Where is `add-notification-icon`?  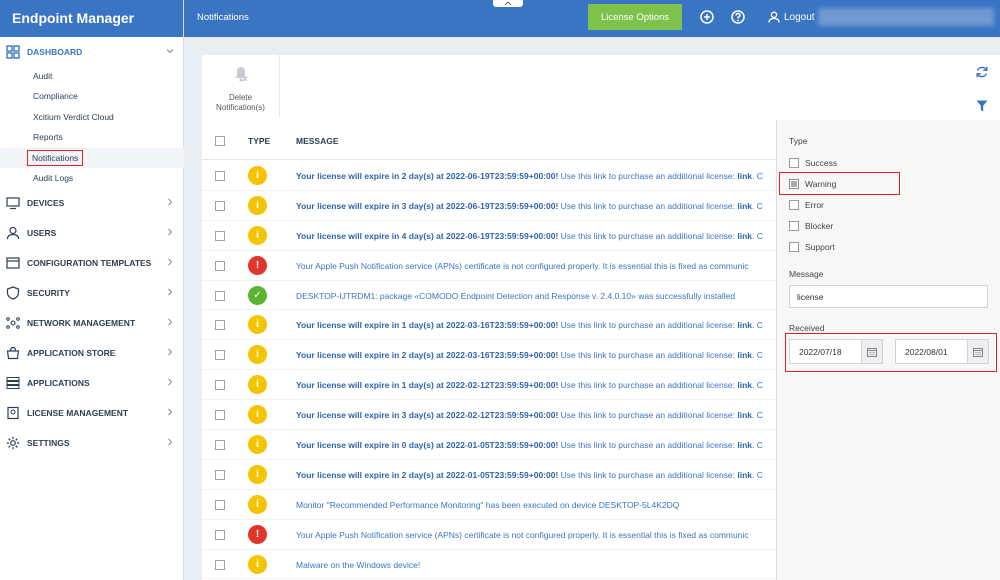 add-notification-icon is located at coordinates (707, 17).